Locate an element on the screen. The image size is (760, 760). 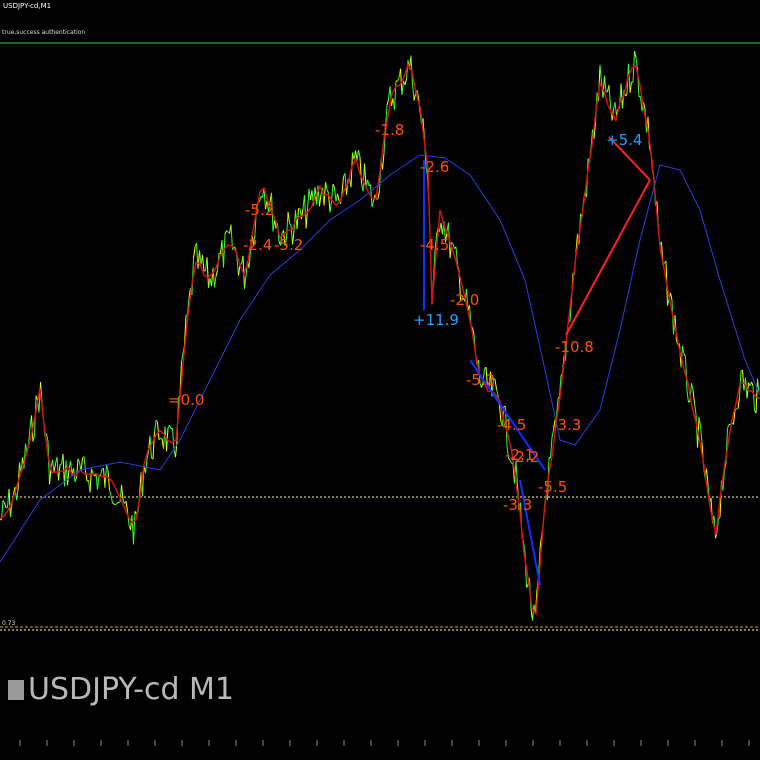
trade-annotation-label: +5.4 is located at coordinates (624, 140).